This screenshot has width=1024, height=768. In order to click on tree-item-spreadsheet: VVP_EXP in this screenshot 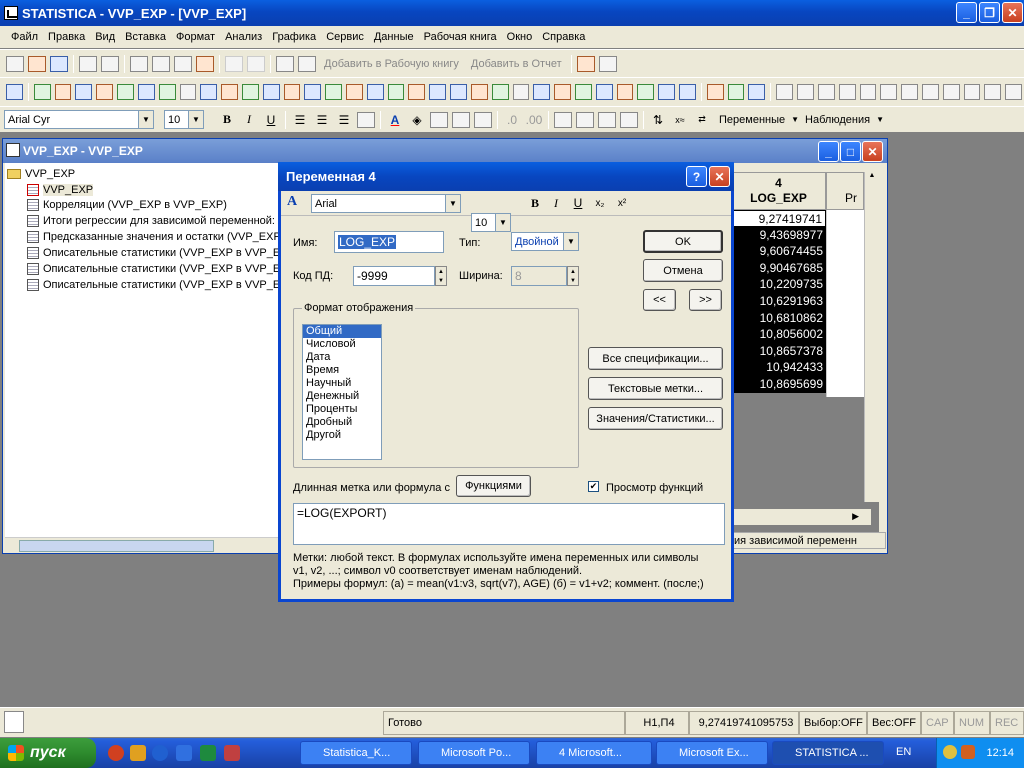, I will do `click(60, 189)`.